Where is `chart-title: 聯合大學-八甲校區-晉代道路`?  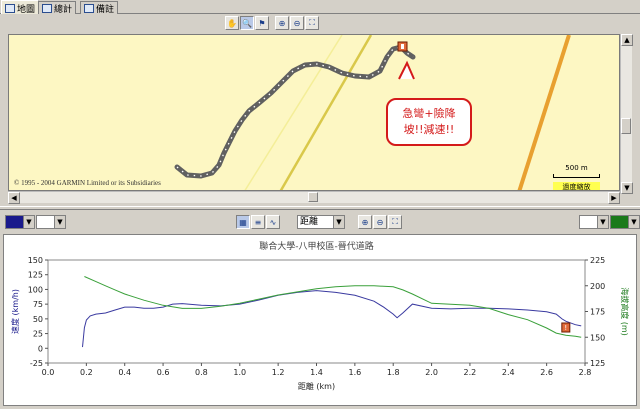 chart-title: 聯合大學-八甲校區-晉代道路 is located at coordinates (316, 246).